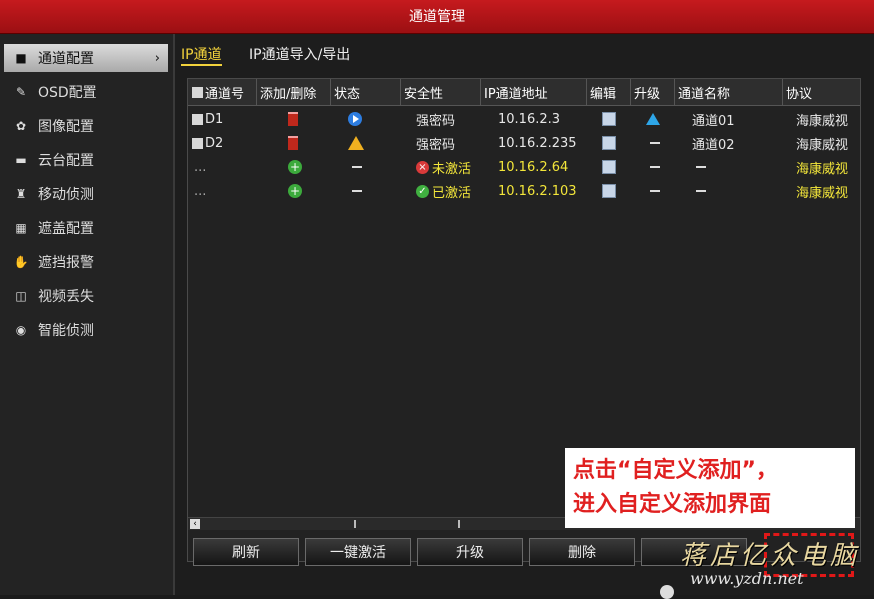 The width and height of the screenshot is (874, 599). Describe the element at coordinates (201, 55) in the screenshot. I see `tab-ip-channel: IP通道` at that location.